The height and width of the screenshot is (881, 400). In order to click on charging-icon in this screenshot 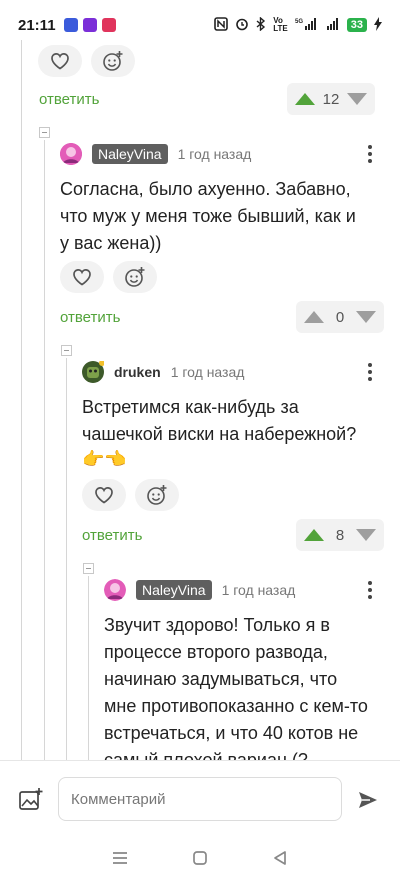, I will do `click(378, 25)`.